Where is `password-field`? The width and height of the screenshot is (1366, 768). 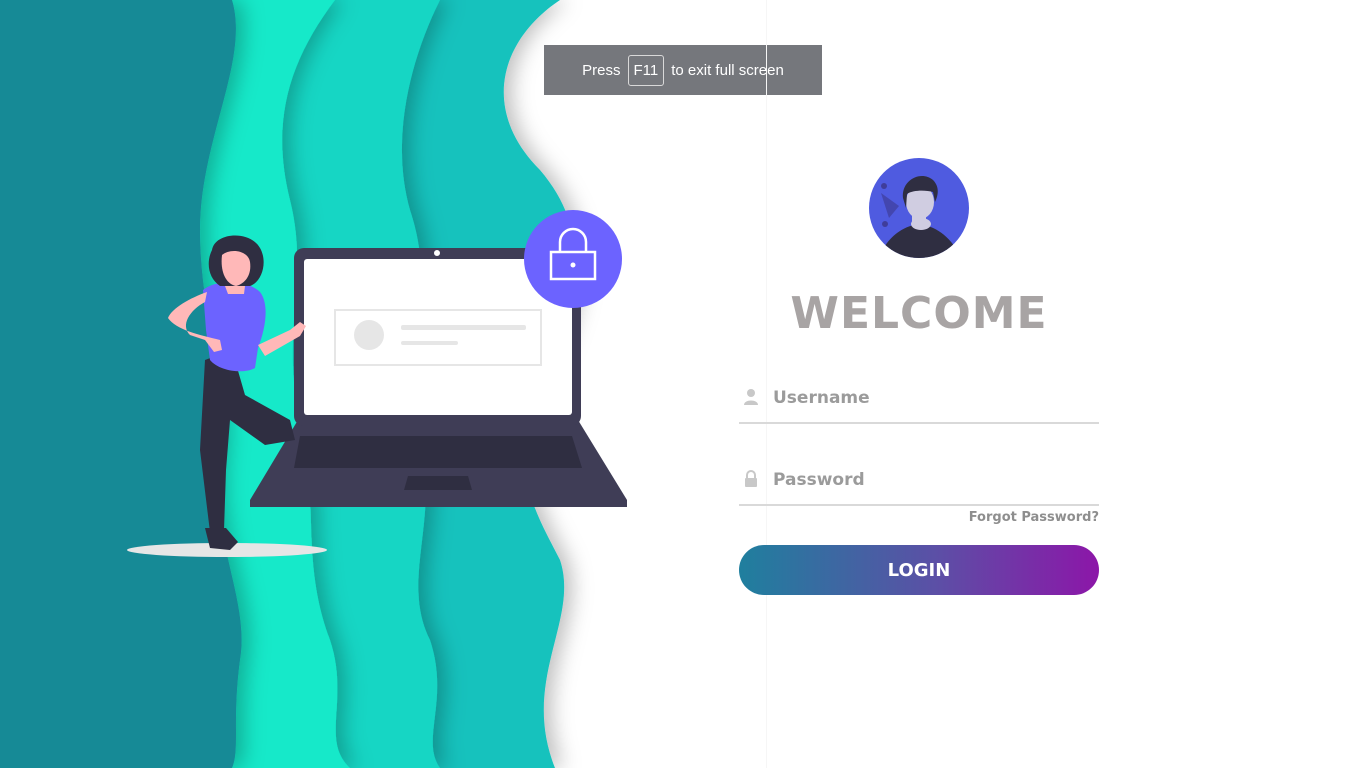 password-field is located at coordinates (919, 484).